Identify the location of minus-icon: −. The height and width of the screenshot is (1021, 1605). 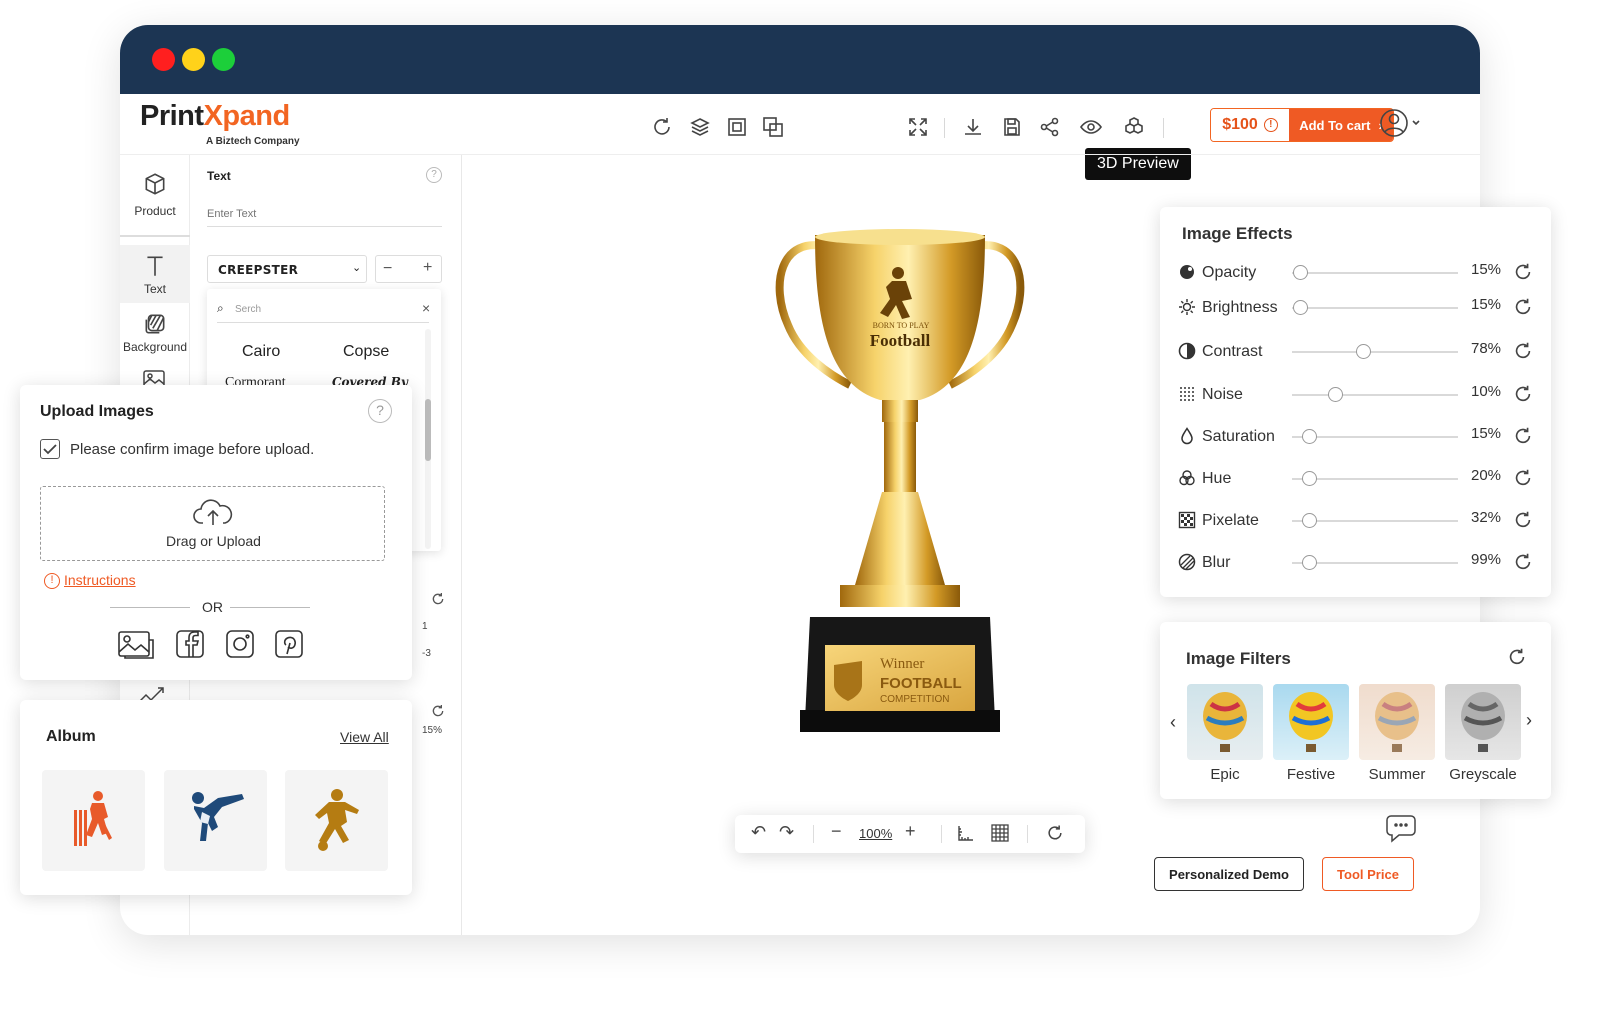
(387, 269).